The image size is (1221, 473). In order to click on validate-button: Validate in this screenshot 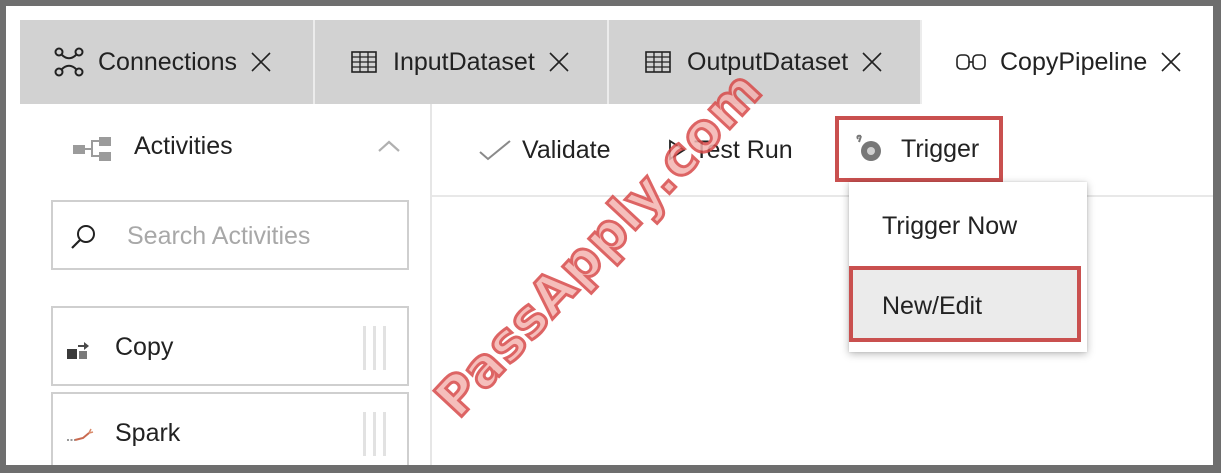, I will do `click(544, 150)`.